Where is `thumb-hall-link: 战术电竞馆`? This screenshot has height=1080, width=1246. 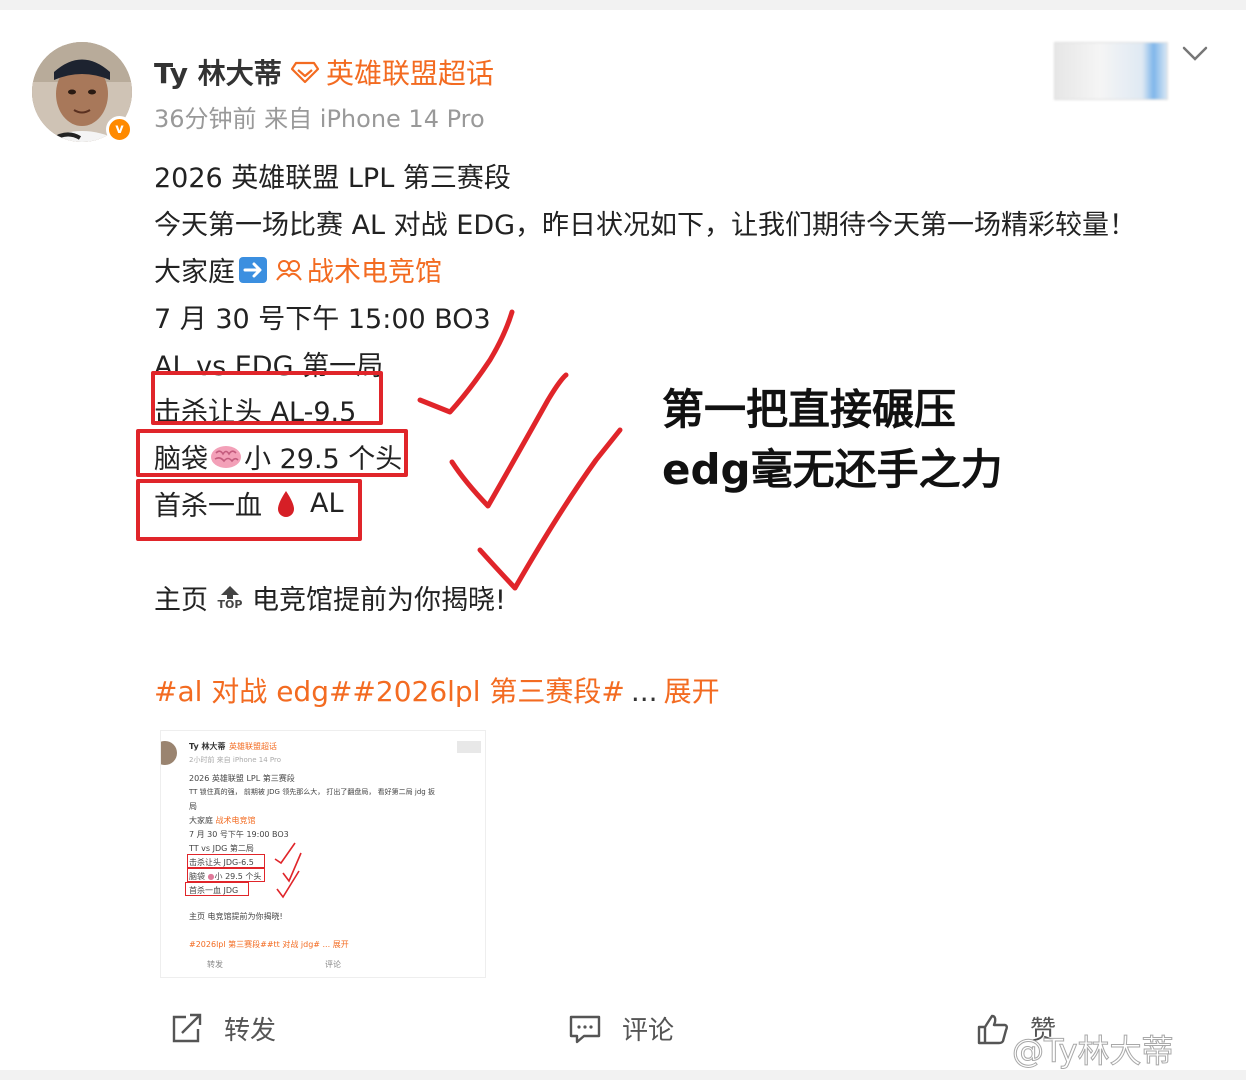 thumb-hall-link: 战术电竞馆 is located at coordinates (235, 820).